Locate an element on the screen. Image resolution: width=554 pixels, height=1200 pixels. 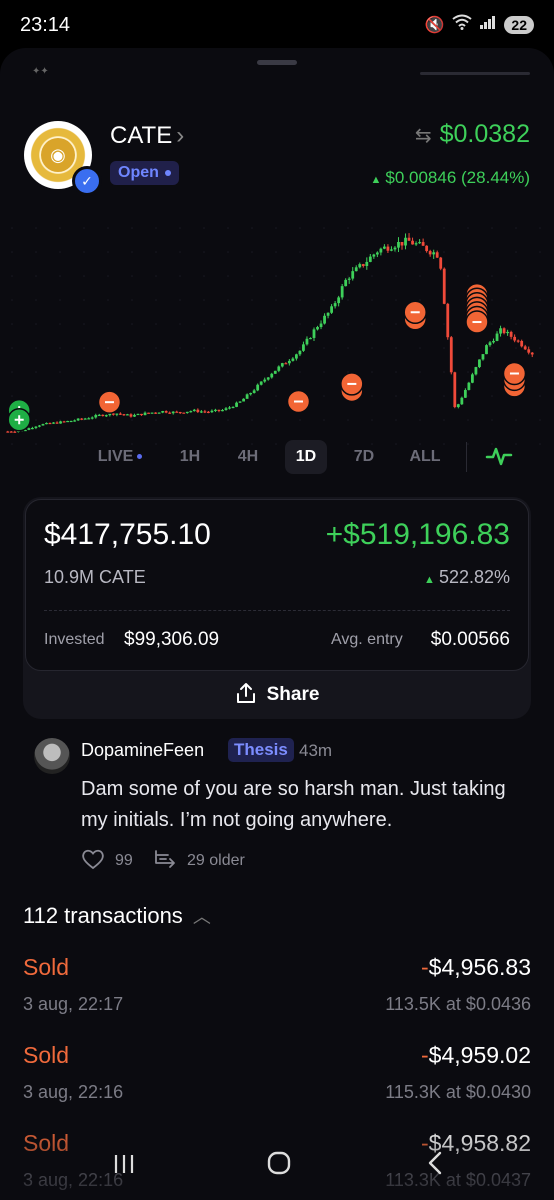
position-pnl: +$519,196.83 is located at coordinates (417, 534).